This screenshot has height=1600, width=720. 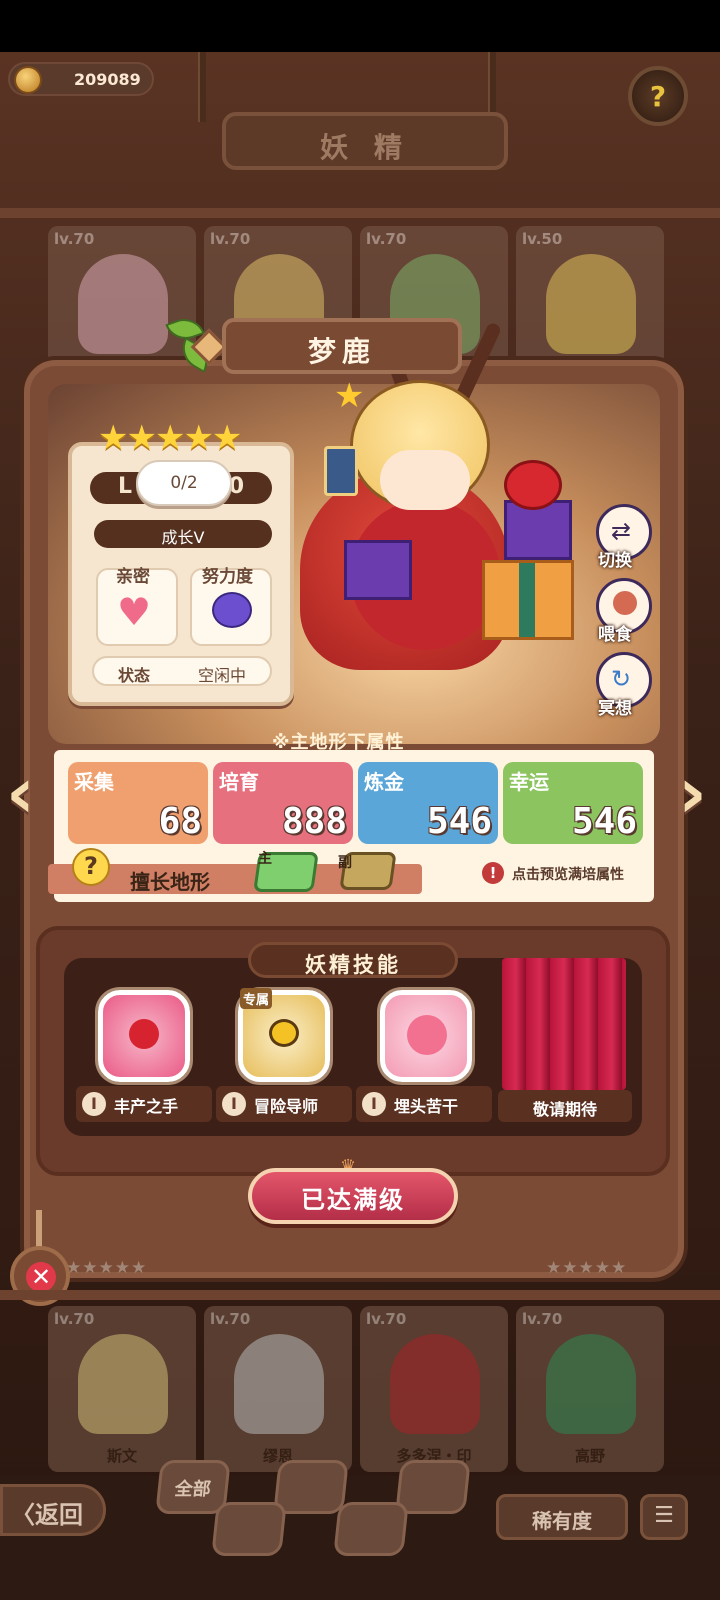 I want to click on status-value: 空闲中, so click(x=221, y=675).